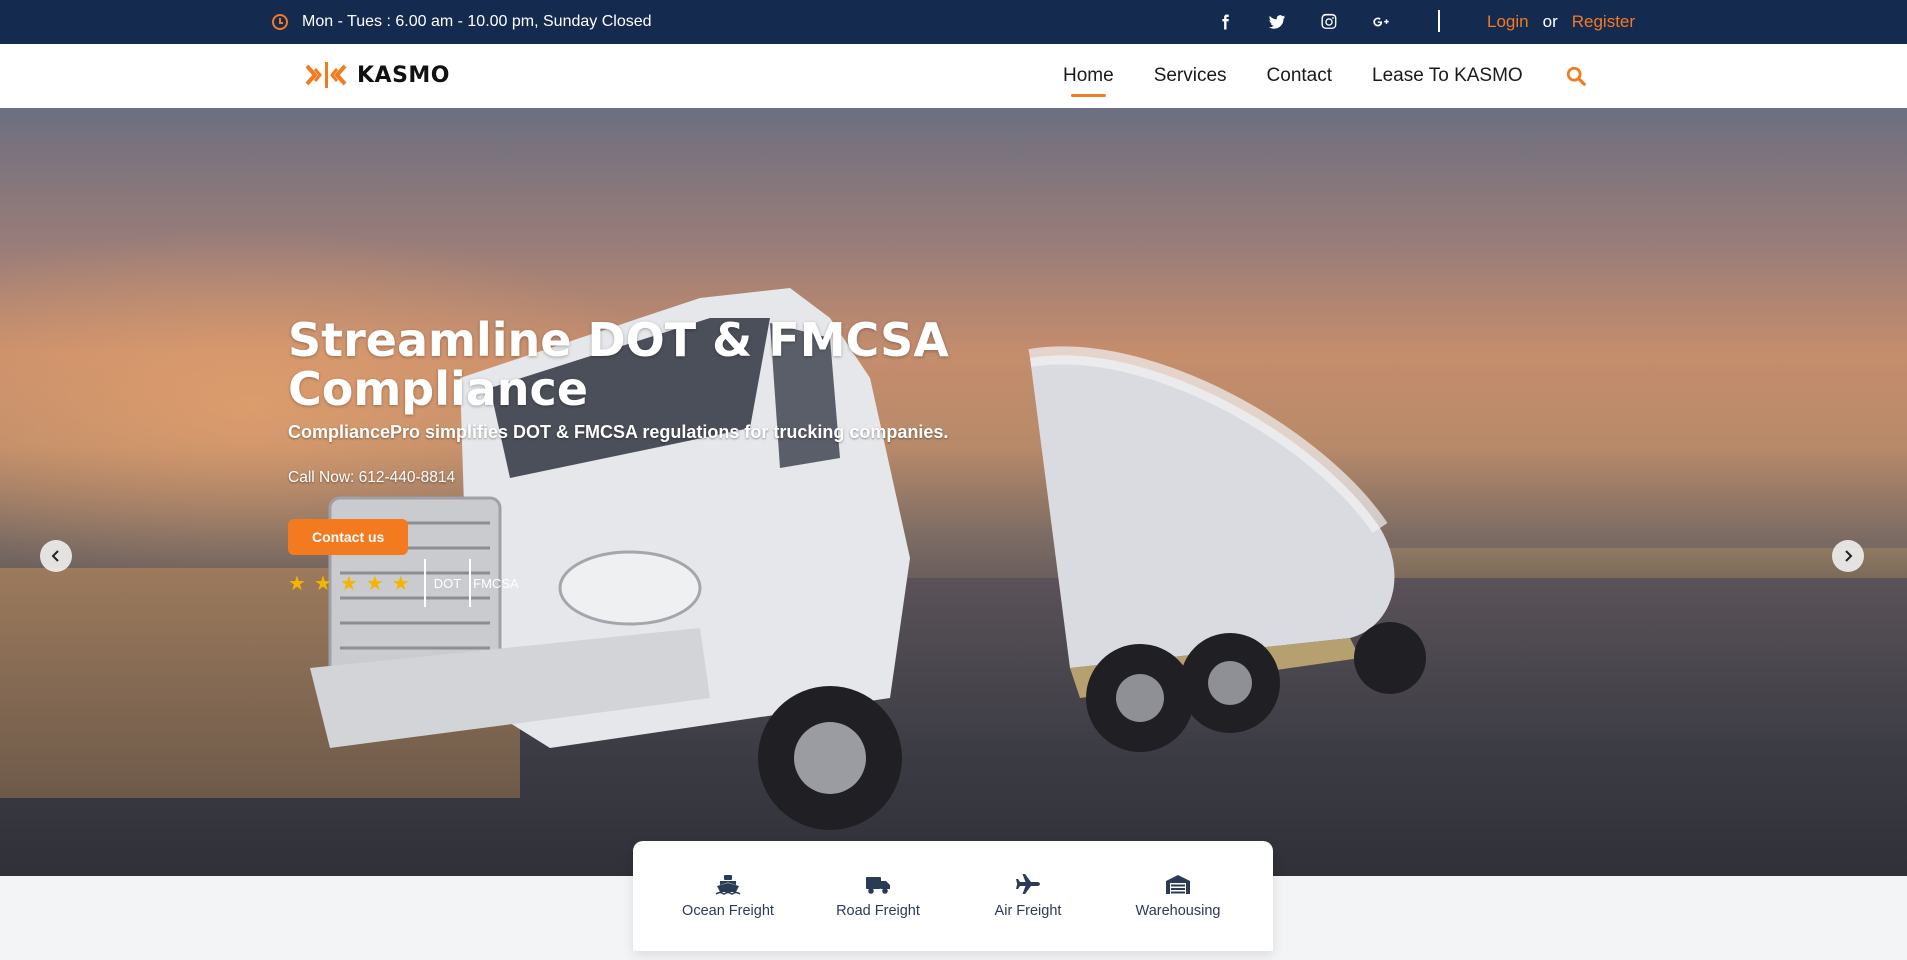 This screenshot has width=1907, height=960. Describe the element at coordinates (1277, 22) in the screenshot. I see `twitter-icon` at that location.